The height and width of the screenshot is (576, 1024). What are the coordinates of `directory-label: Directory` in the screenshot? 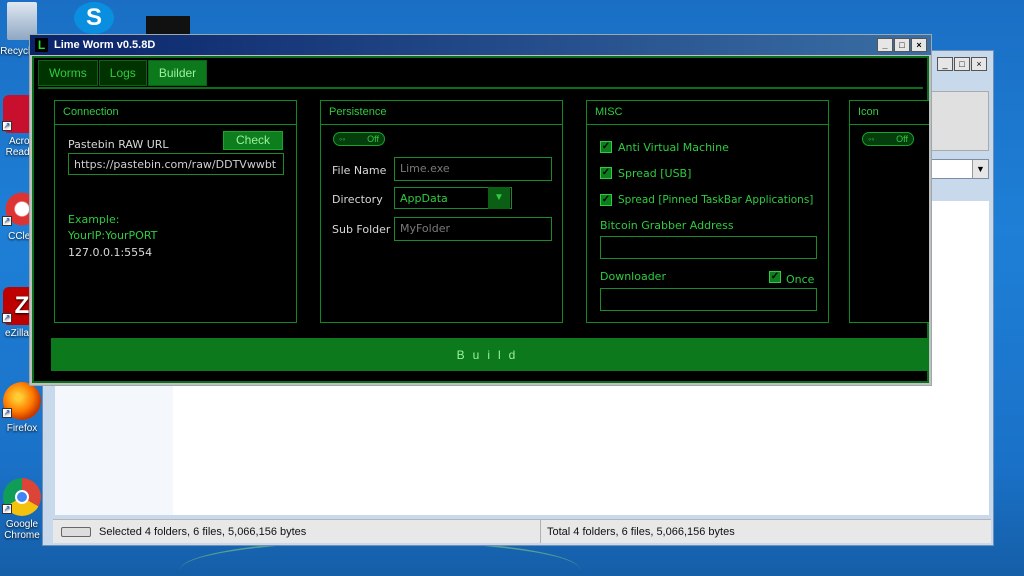 It's located at (357, 199).